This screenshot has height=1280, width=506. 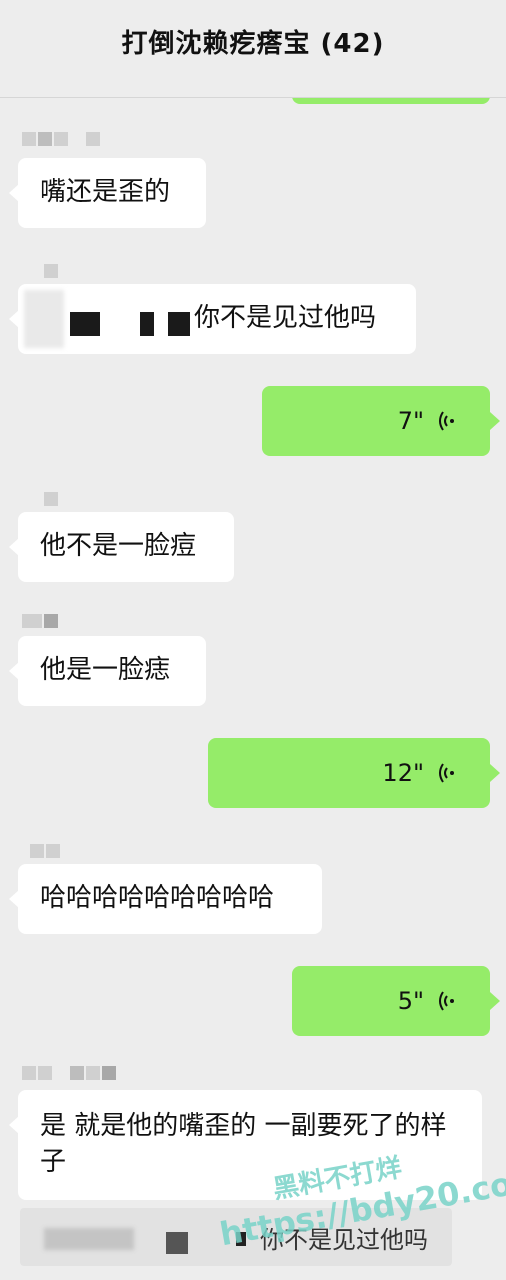 What do you see at coordinates (253, 41) in the screenshot?
I see `chat-title: 打倒沈赖疙瘩宝 (42)` at bounding box center [253, 41].